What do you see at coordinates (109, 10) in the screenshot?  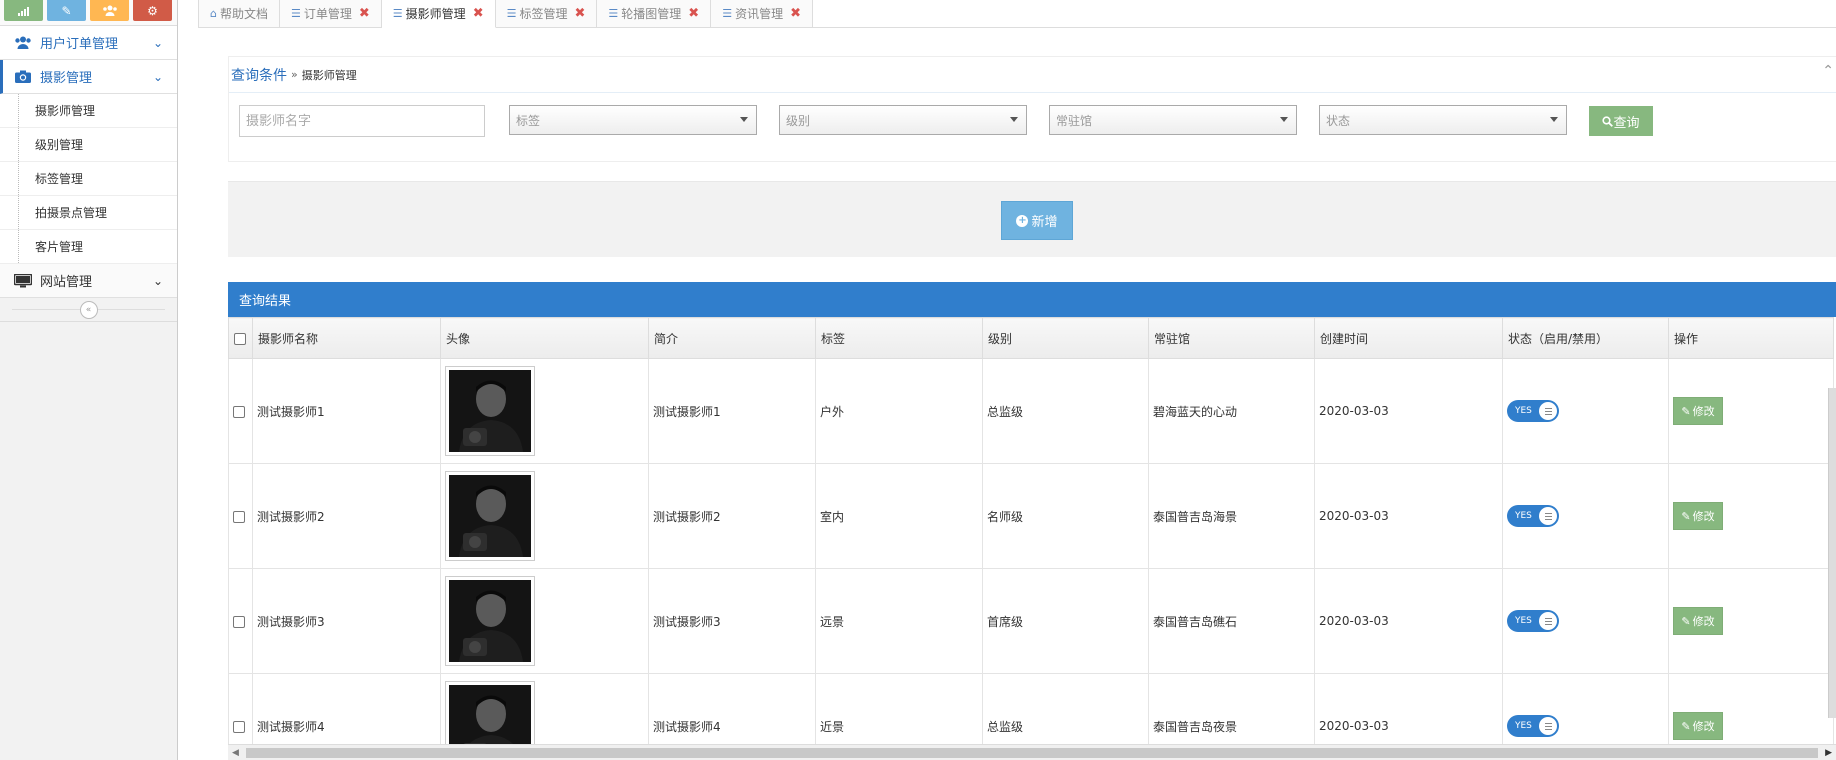 I see `users-icon` at bounding box center [109, 10].